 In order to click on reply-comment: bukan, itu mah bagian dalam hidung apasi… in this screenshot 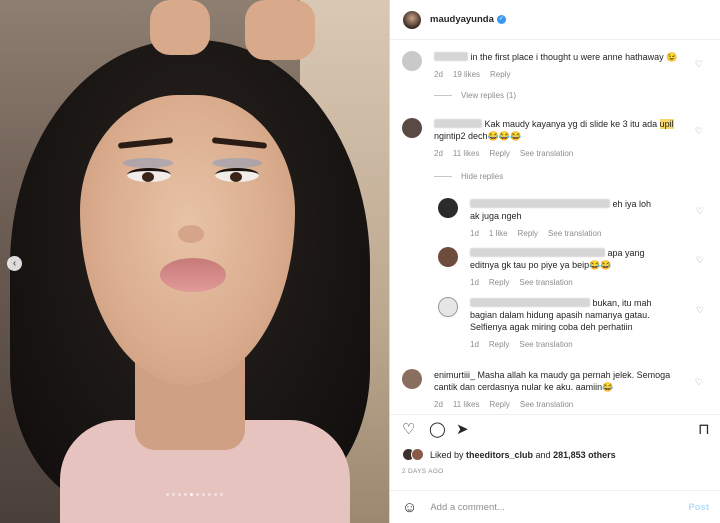, I will do `click(573, 324)`.